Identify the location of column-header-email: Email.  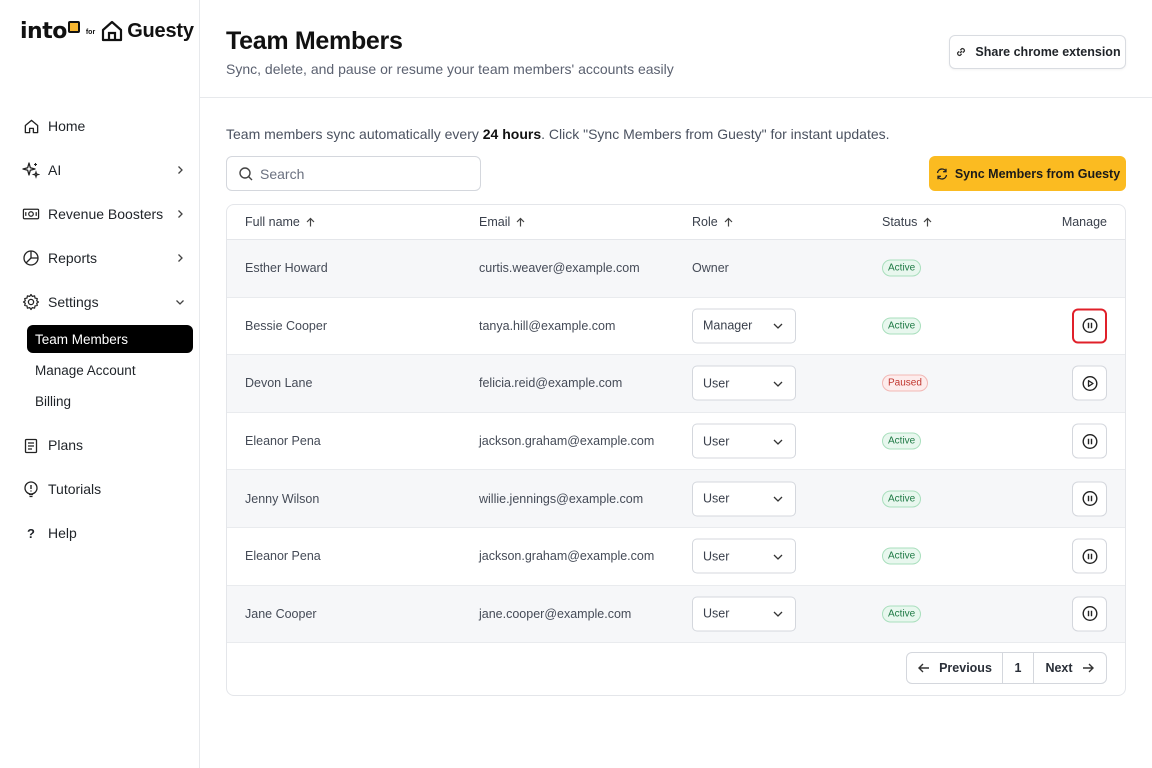
(502, 222).